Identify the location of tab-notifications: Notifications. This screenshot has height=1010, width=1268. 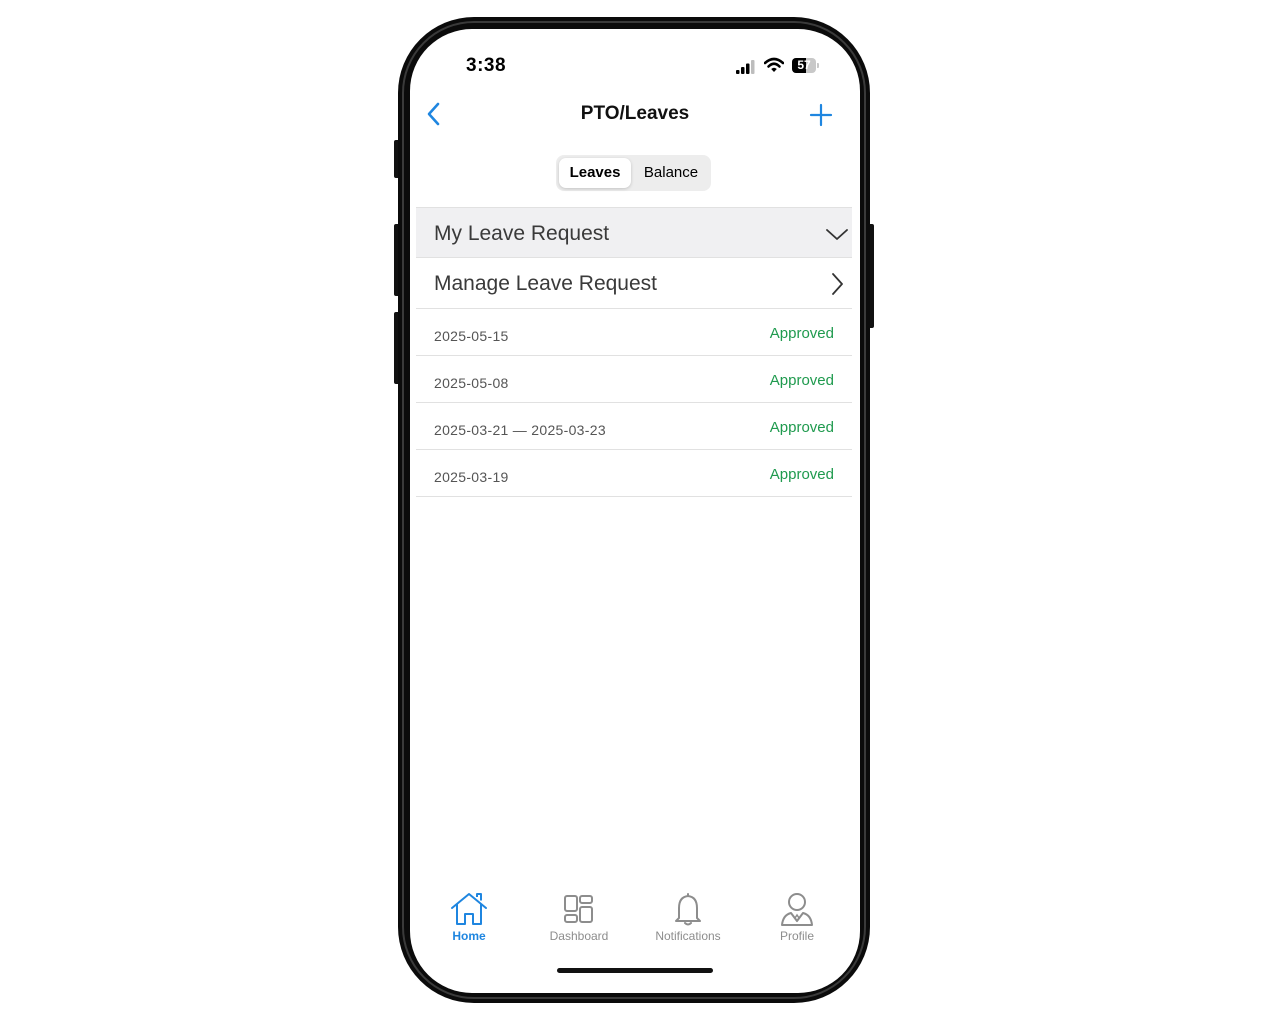
(688, 919).